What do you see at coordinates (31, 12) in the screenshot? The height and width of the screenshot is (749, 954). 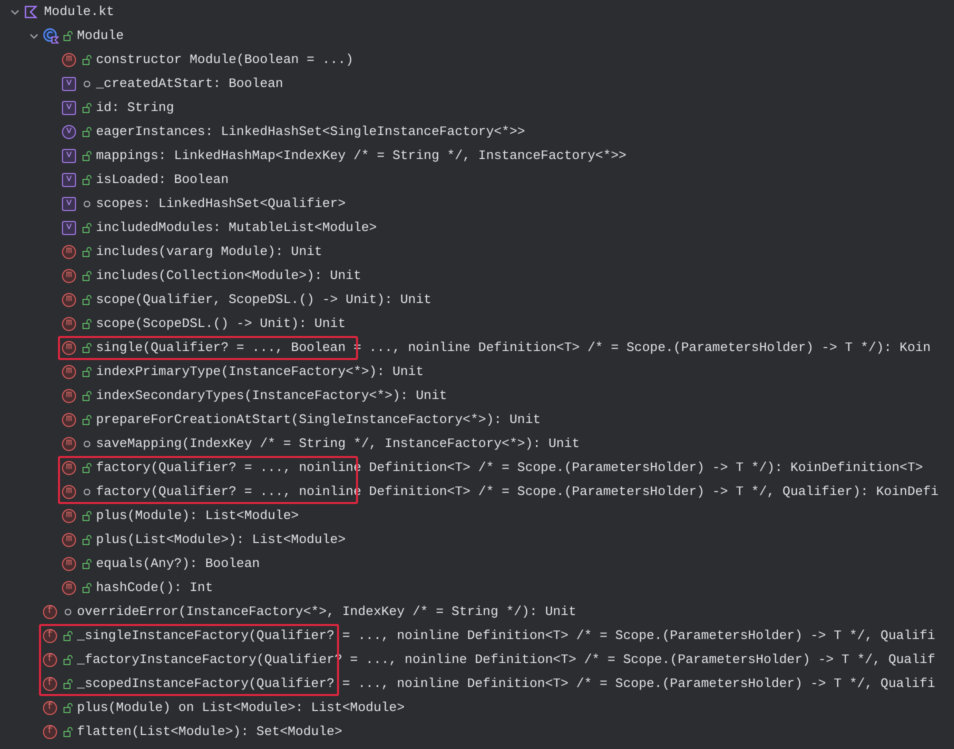 I see `kotlin-file-icon` at bounding box center [31, 12].